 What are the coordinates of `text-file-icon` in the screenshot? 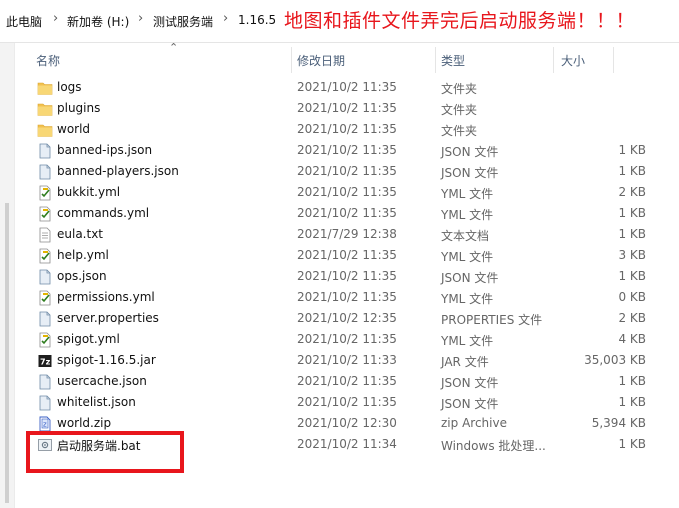 It's located at (45, 235).